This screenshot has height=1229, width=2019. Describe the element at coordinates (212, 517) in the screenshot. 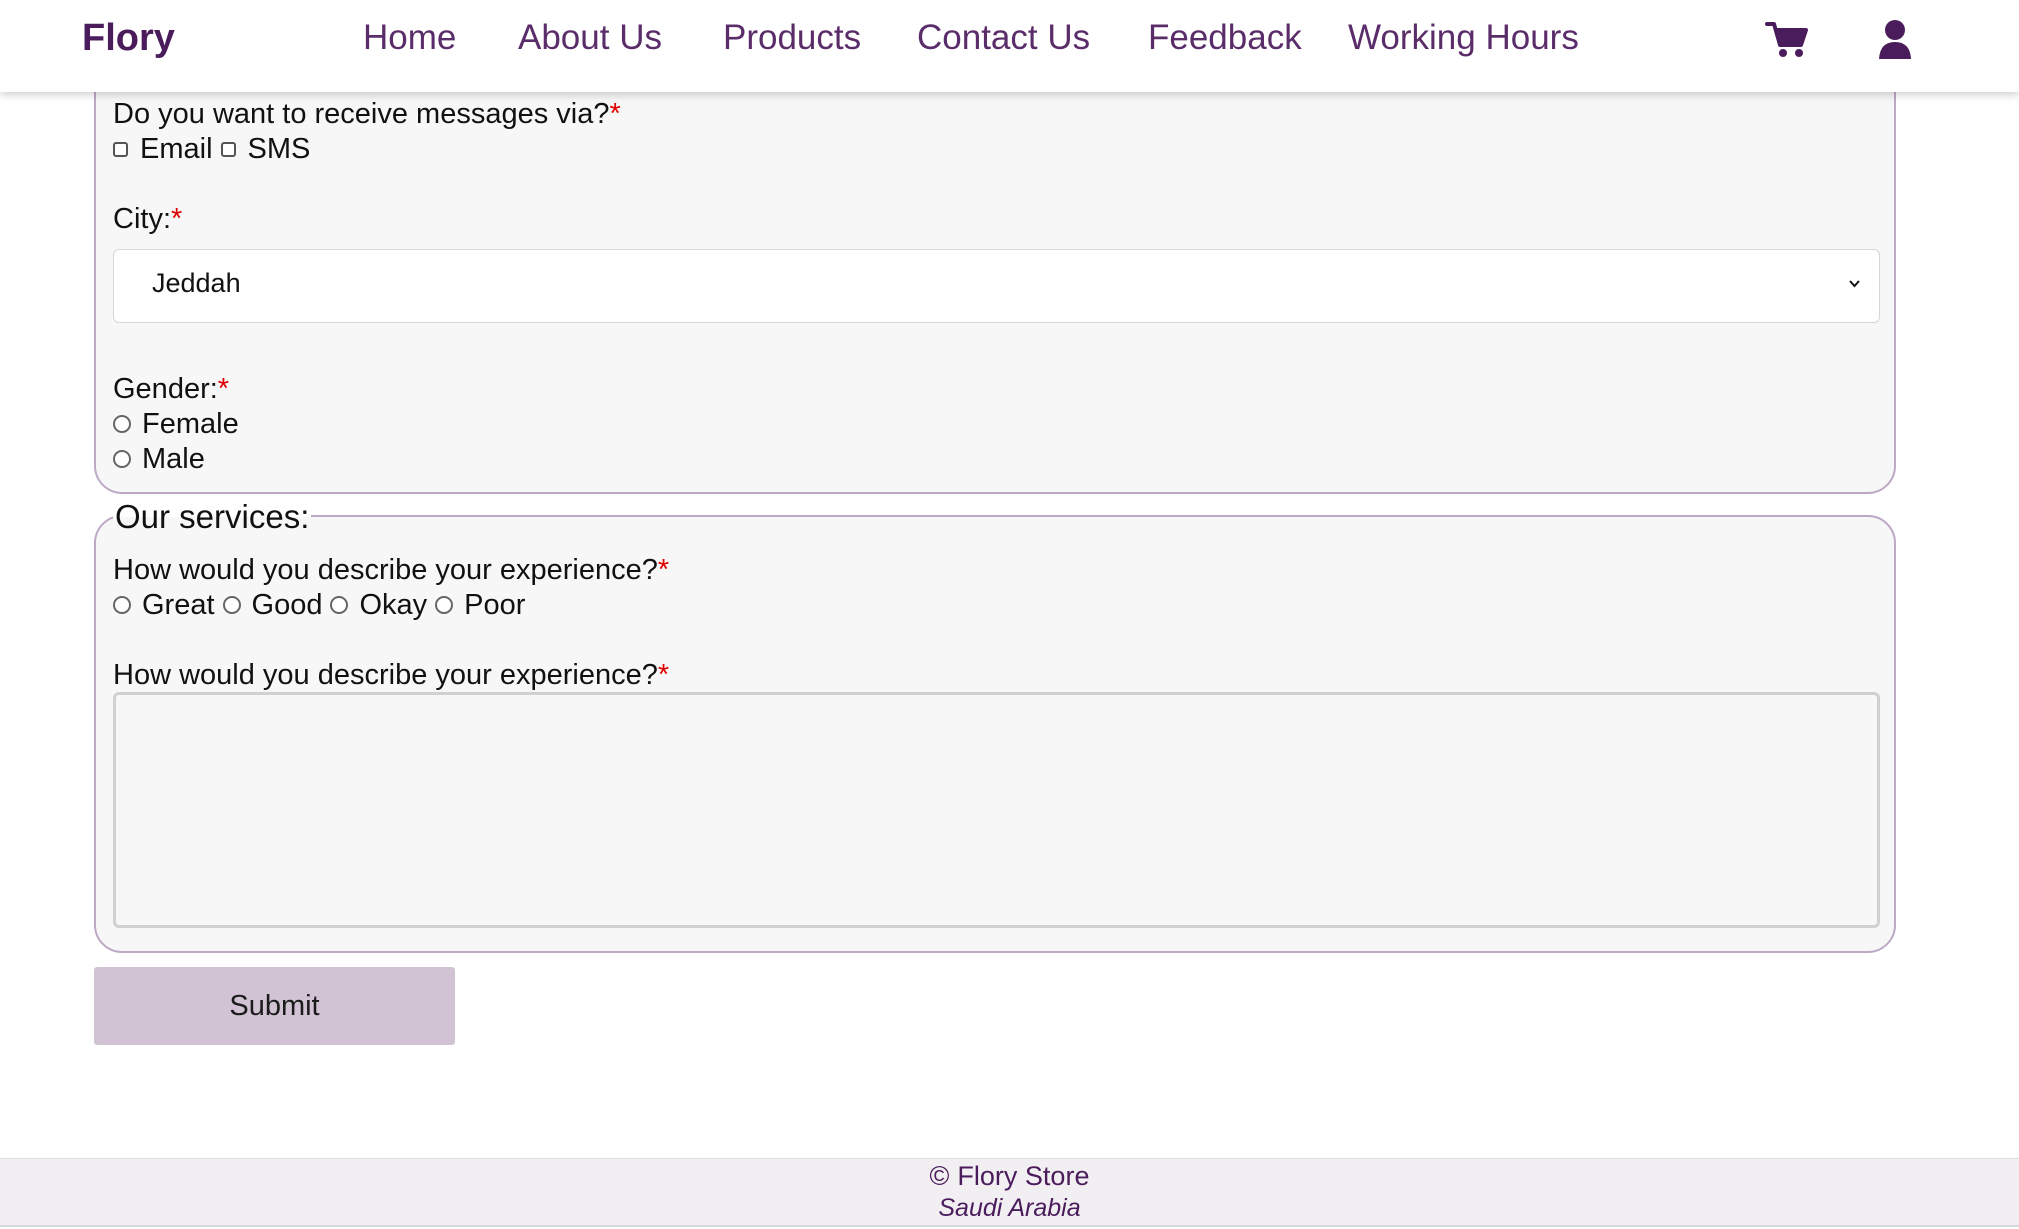

I see `services-legend: Our services:` at that location.